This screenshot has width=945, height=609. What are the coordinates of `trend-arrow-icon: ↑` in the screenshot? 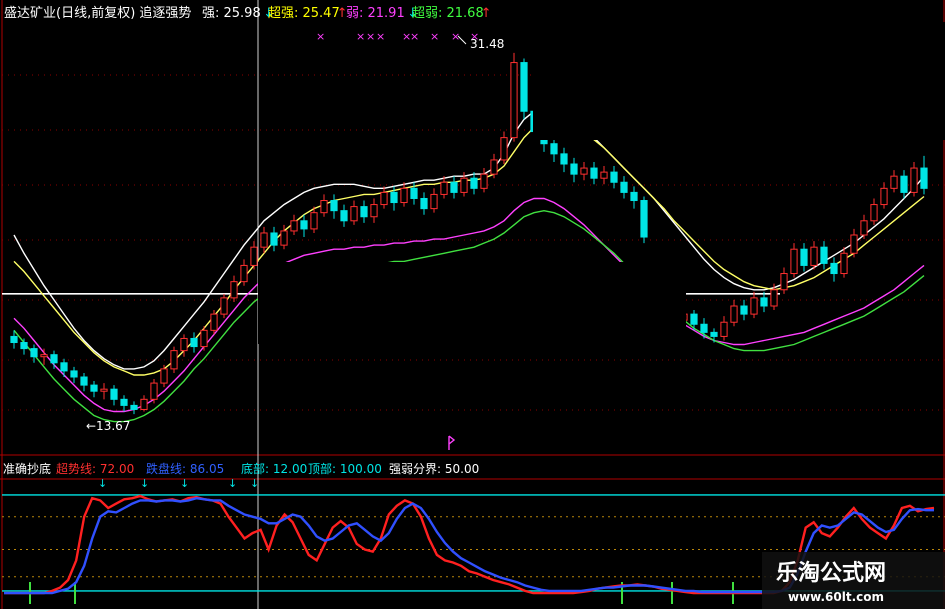 It's located at (486, 13).